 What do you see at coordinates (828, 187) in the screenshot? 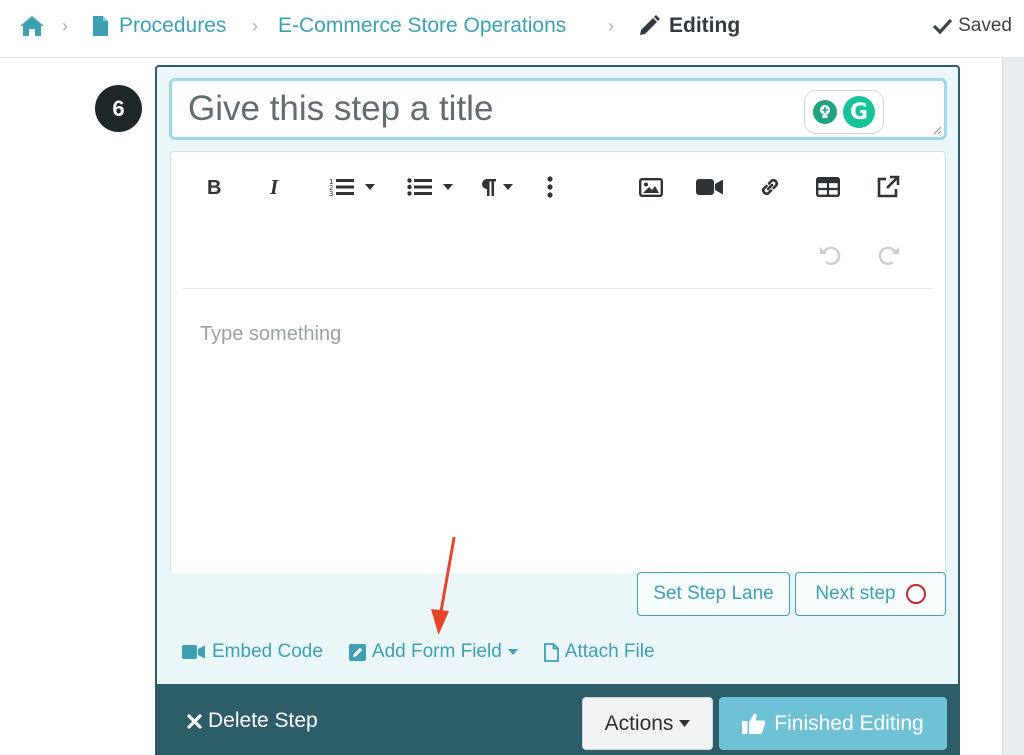
I see `table-icon` at bounding box center [828, 187].